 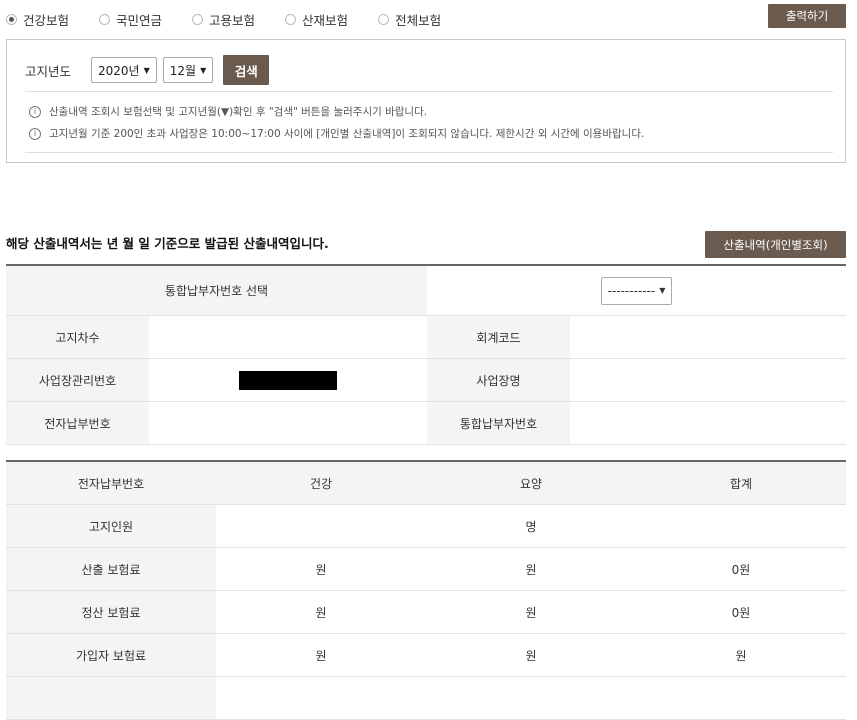 What do you see at coordinates (708, 337) in the screenshot?
I see `account-code-value` at bounding box center [708, 337].